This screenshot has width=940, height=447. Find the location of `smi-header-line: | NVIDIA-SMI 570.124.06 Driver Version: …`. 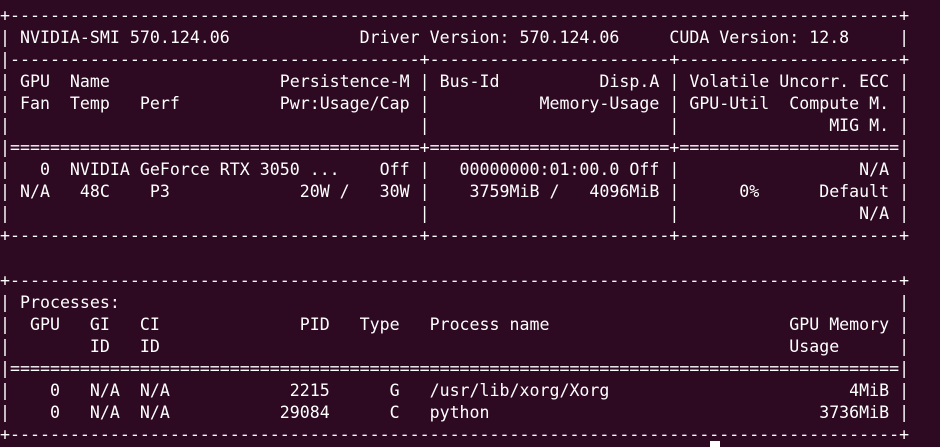

smi-header-line: | NVIDIA-SMI 570.124.06 Driver Version: … is located at coordinates (455, 38).